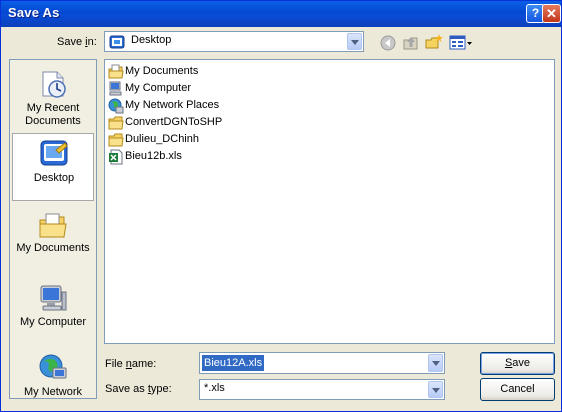 This screenshot has height=412, width=562. Describe the element at coordinates (172, 105) in the screenshot. I see `file-name: My Network Places` at that location.